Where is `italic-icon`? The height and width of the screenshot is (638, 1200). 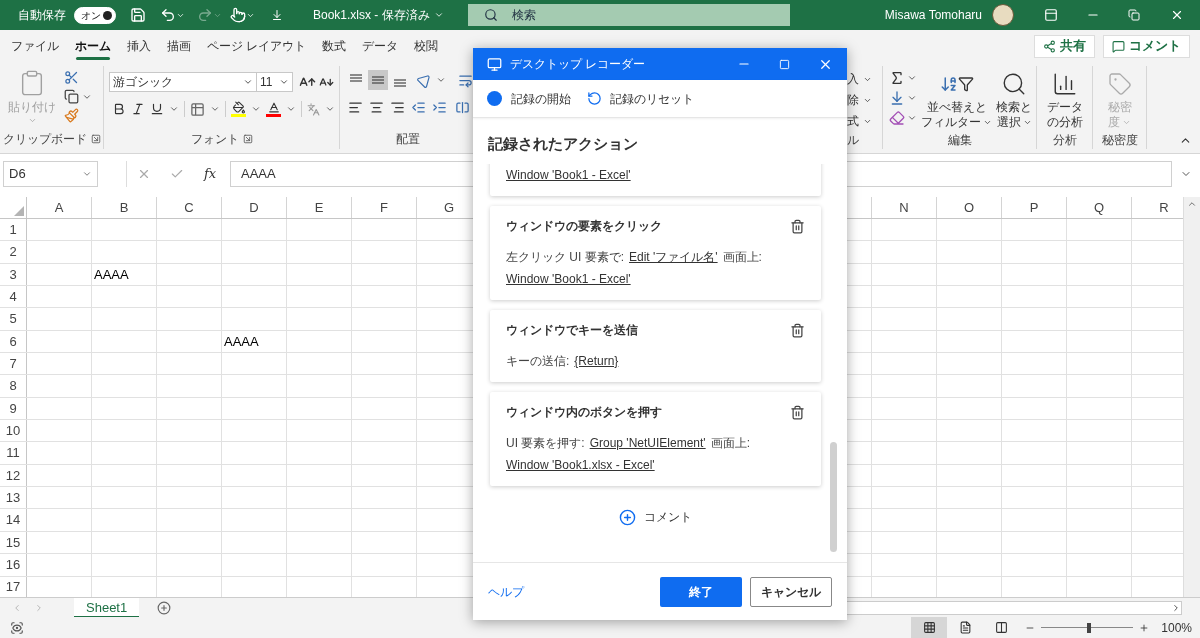 italic-icon is located at coordinates (138, 109).